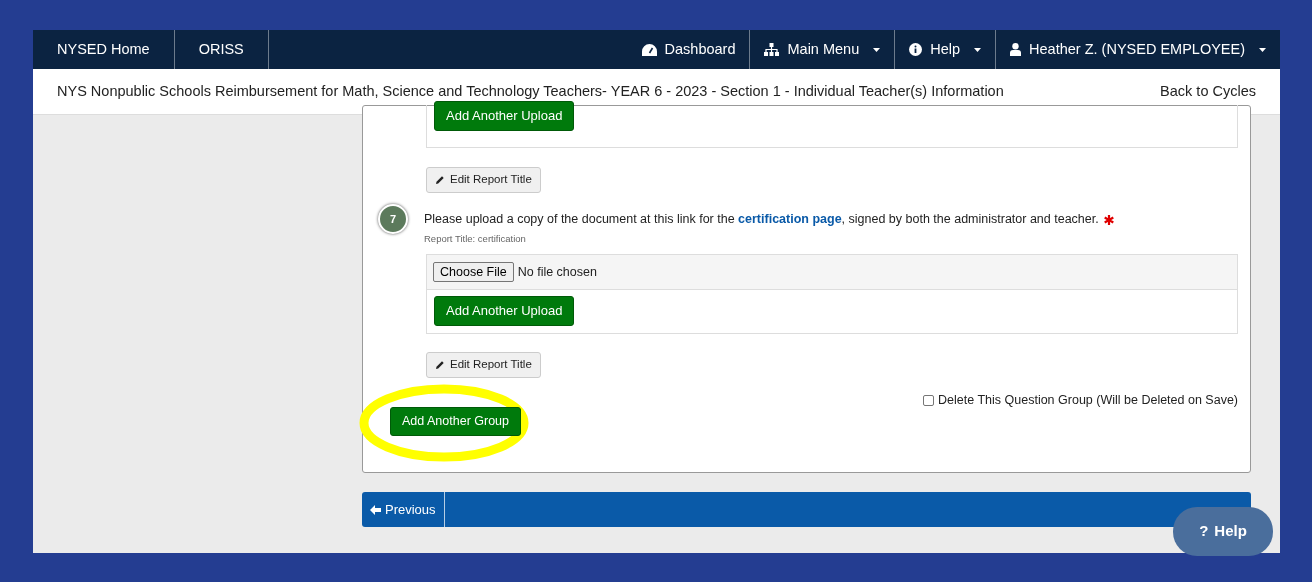 Image resolution: width=1312 pixels, height=582 pixels. Describe the element at coordinates (916, 49) in the screenshot. I see `info-icon` at that location.